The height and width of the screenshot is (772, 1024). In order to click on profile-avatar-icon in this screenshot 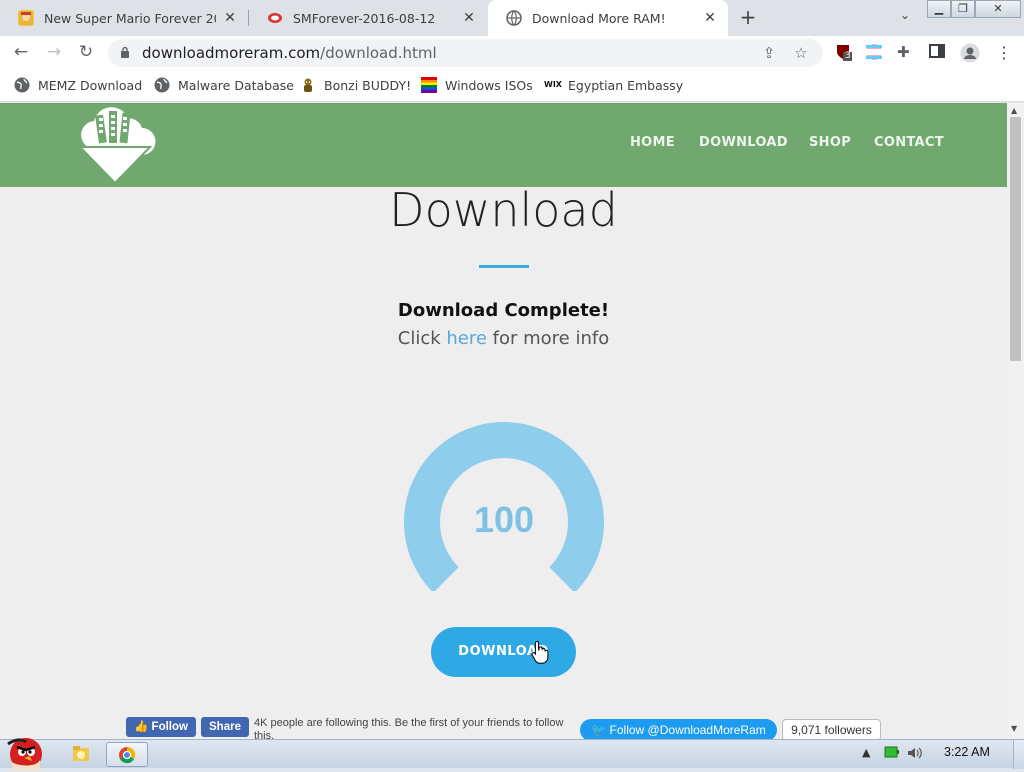, I will do `click(970, 53)`.